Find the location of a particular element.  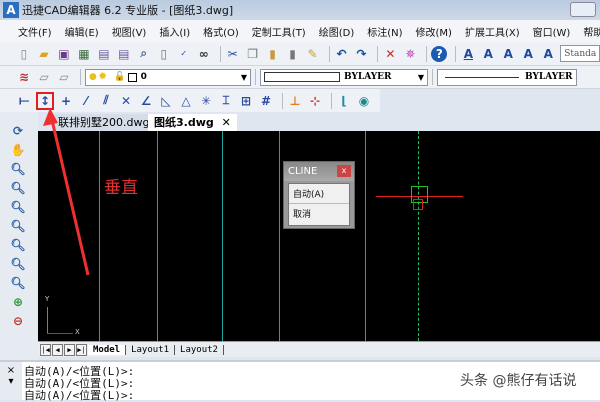

find-text-icon: A is located at coordinates (548, 54).